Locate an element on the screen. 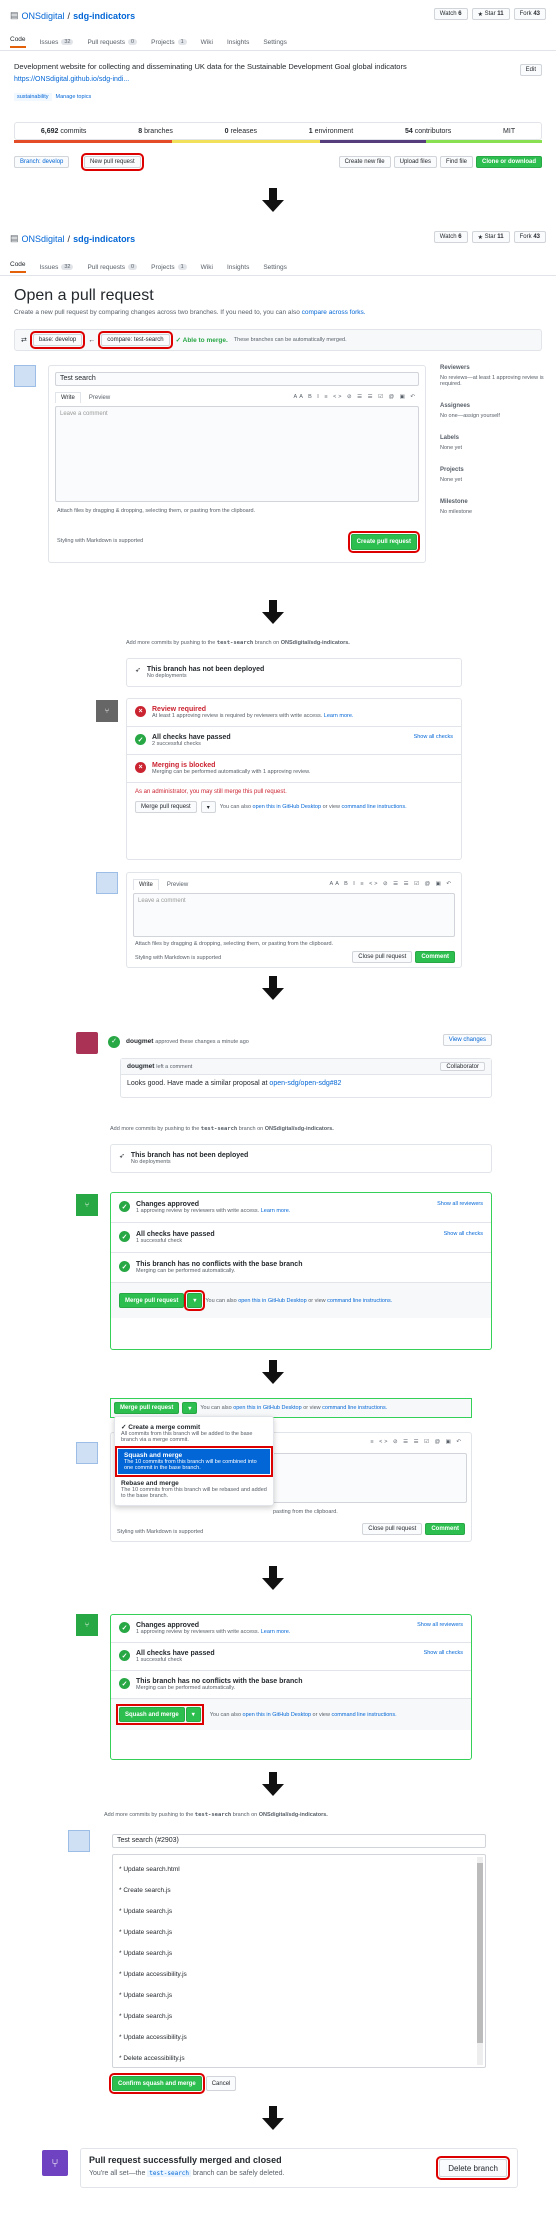 This screenshot has height=2220, width=556. reviewers-heading: Reviewers is located at coordinates (494, 368).